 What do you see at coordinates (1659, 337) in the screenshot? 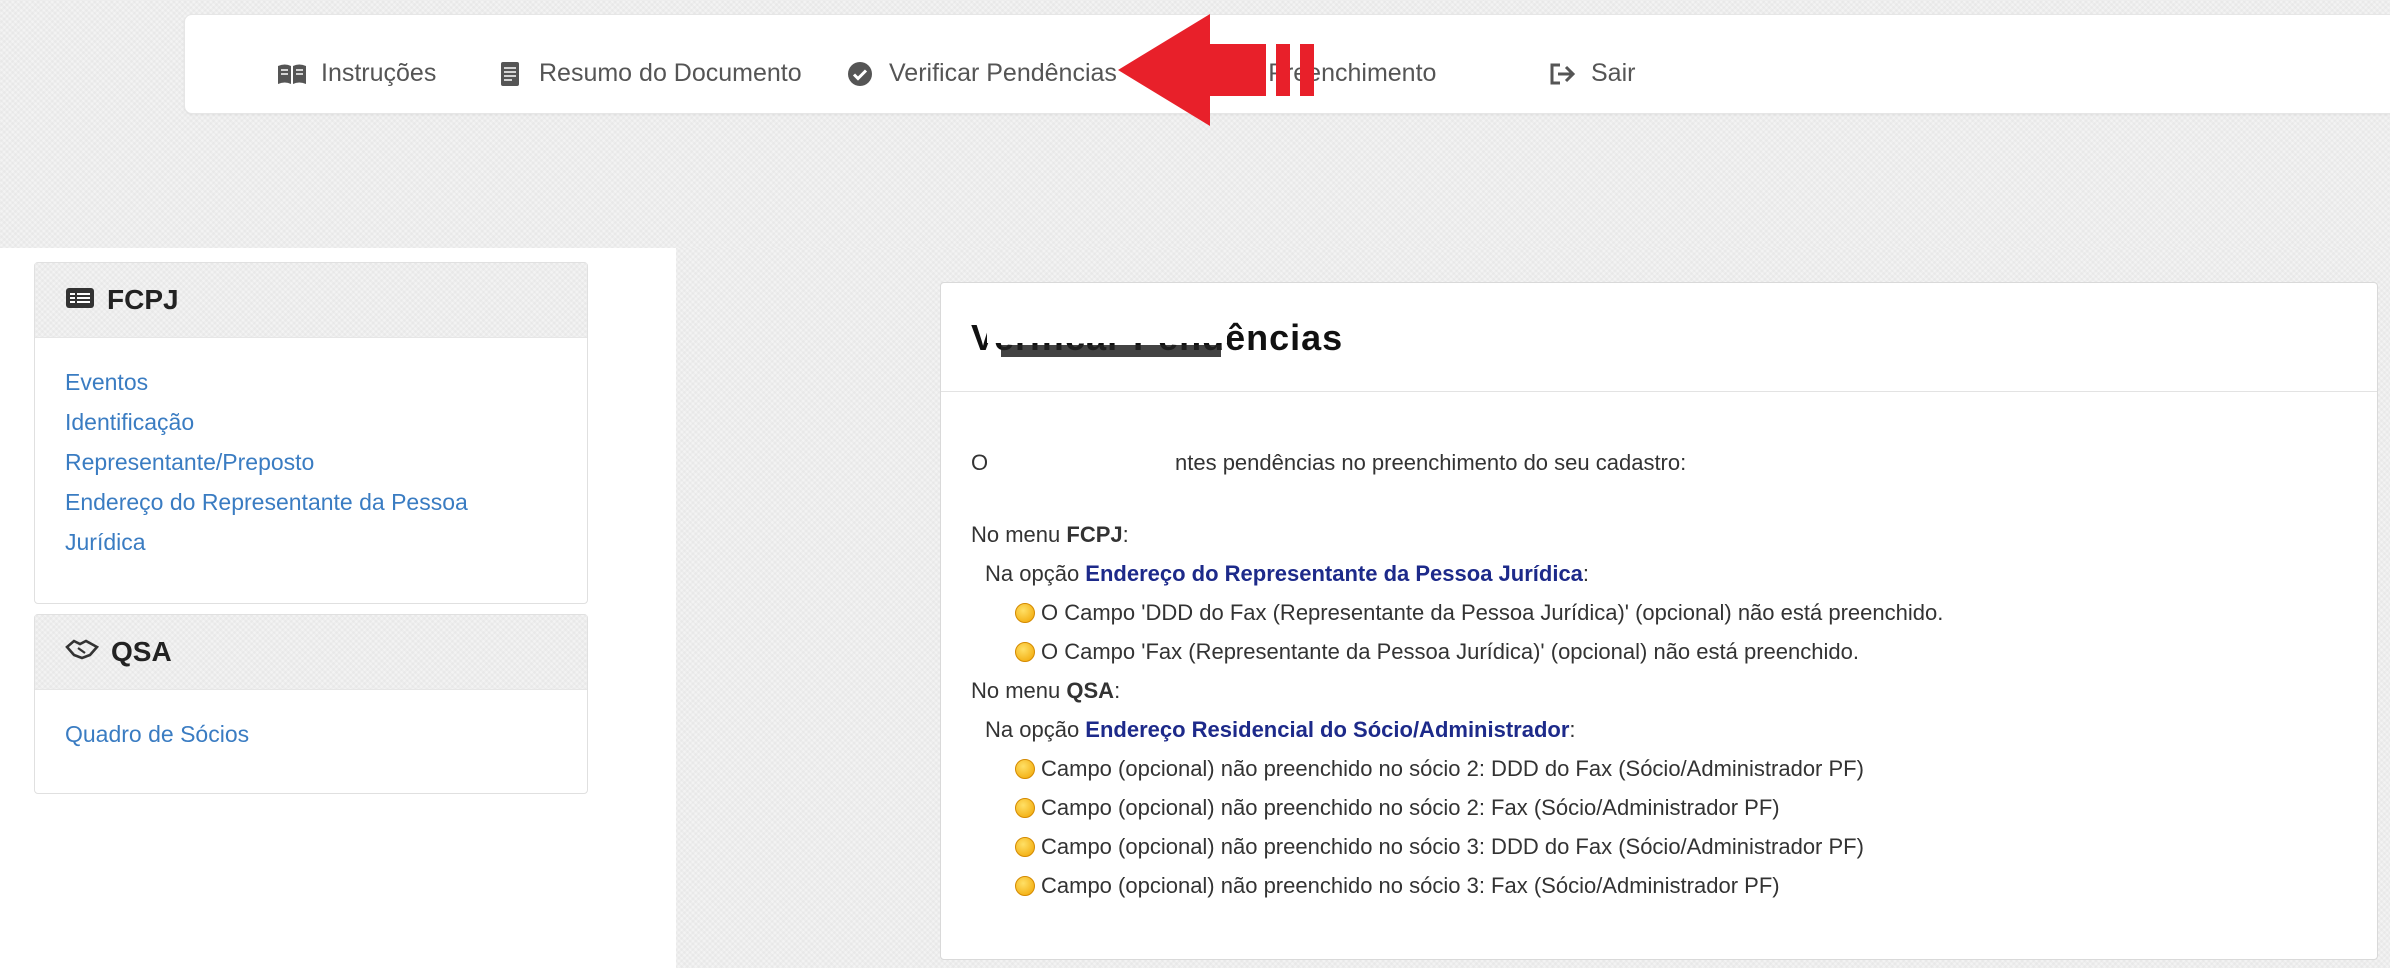
I see `card-header: Verificar Pendências` at bounding box center [1659, 337].